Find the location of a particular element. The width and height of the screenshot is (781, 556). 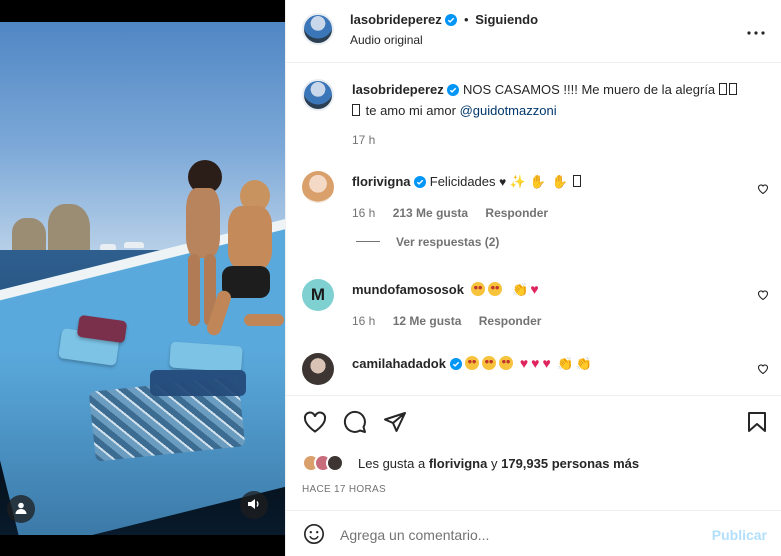

comment-item: camilahadadok ♥ ♥ ♥ 👏 👏 is located at coordinates (533, 373).